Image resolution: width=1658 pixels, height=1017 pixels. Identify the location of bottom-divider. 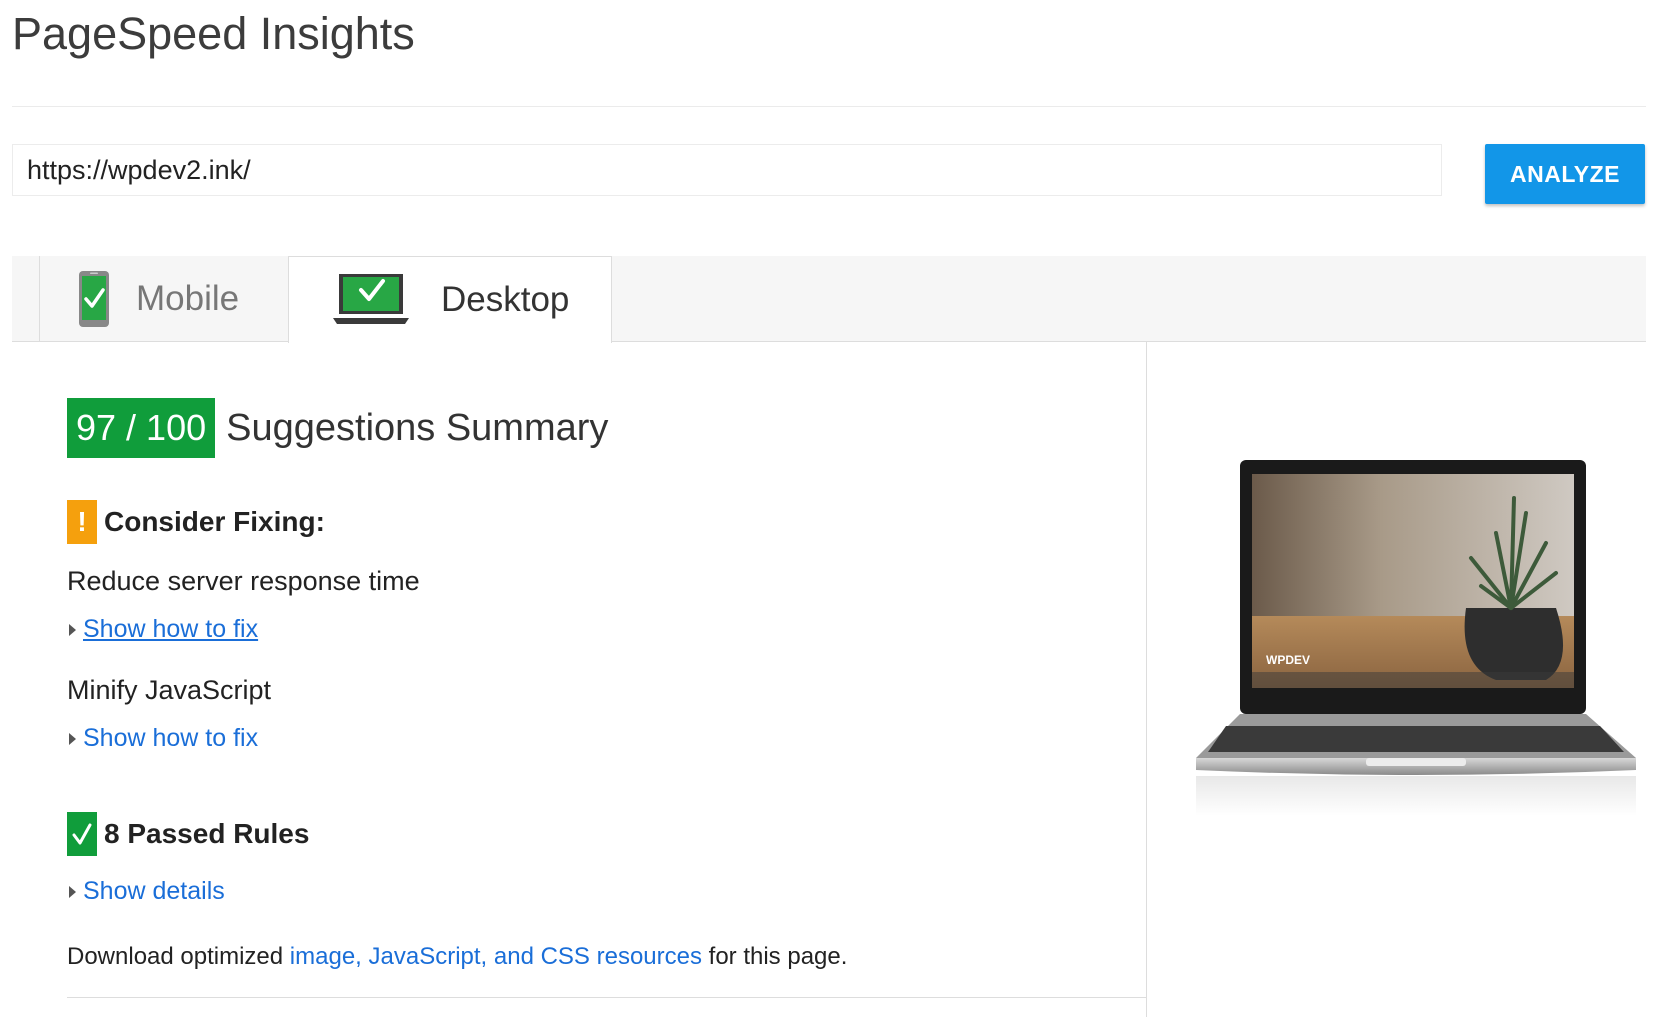
(606, 997).